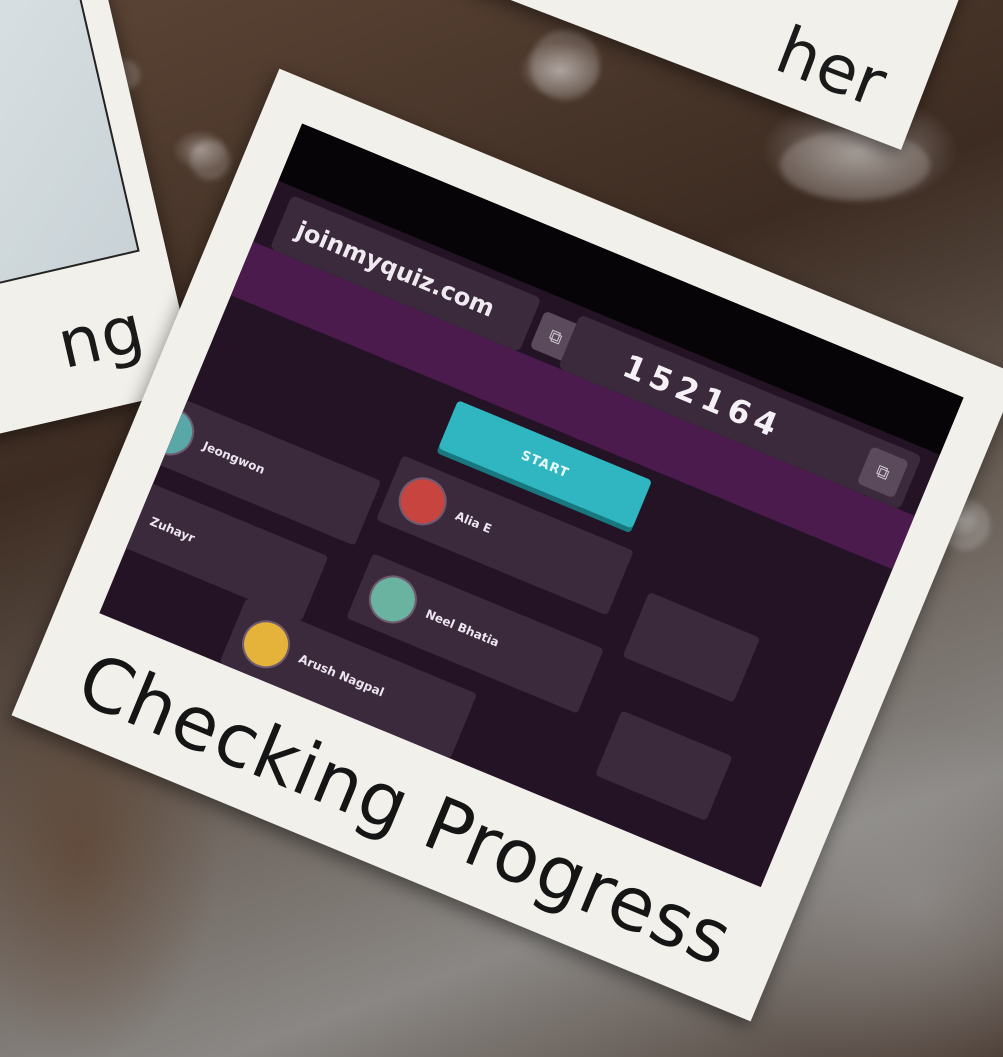 The height and width of the screenshot is (1057, 1003). I want to click on polaroid-caption: ng, so click(101, 336).